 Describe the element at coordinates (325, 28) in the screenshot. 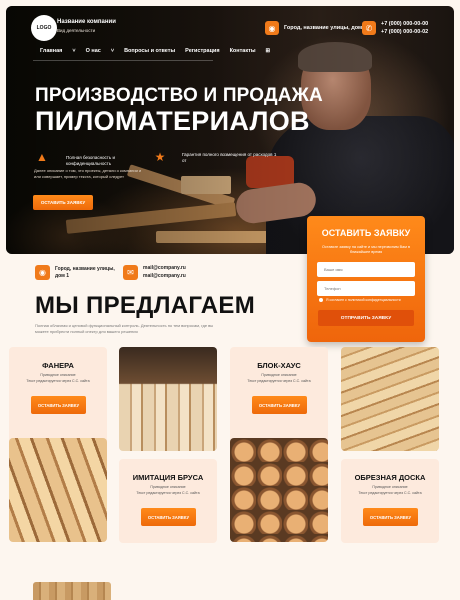

I see `header-address: Город, название улицы, дом 1` at that location.